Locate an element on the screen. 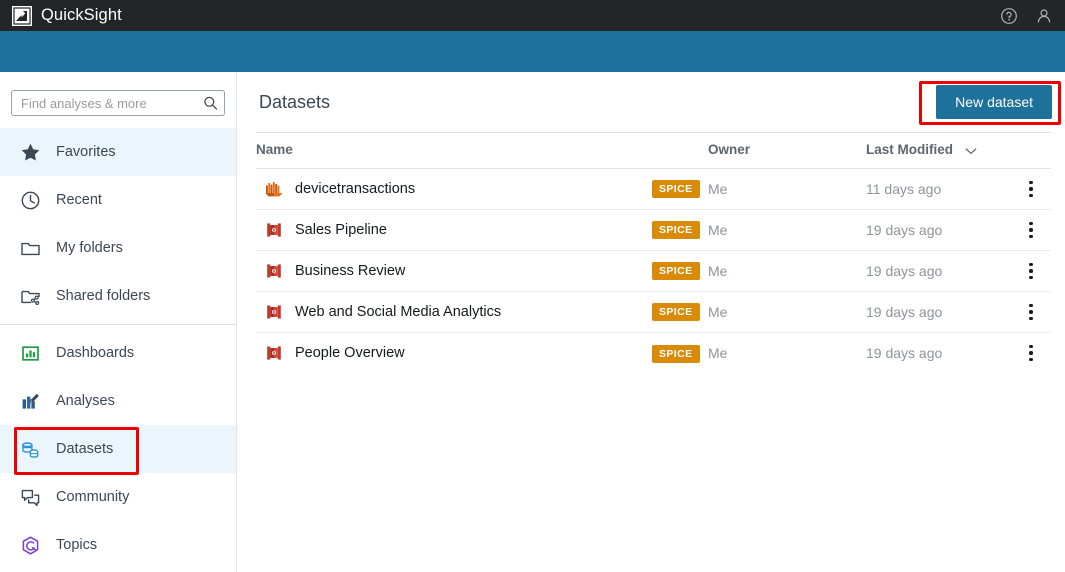 Image resolution: width=1065 pixels, height=572 pixels. dataset-name: Web and Social Media Analytics is located at coordinates (398, 311).